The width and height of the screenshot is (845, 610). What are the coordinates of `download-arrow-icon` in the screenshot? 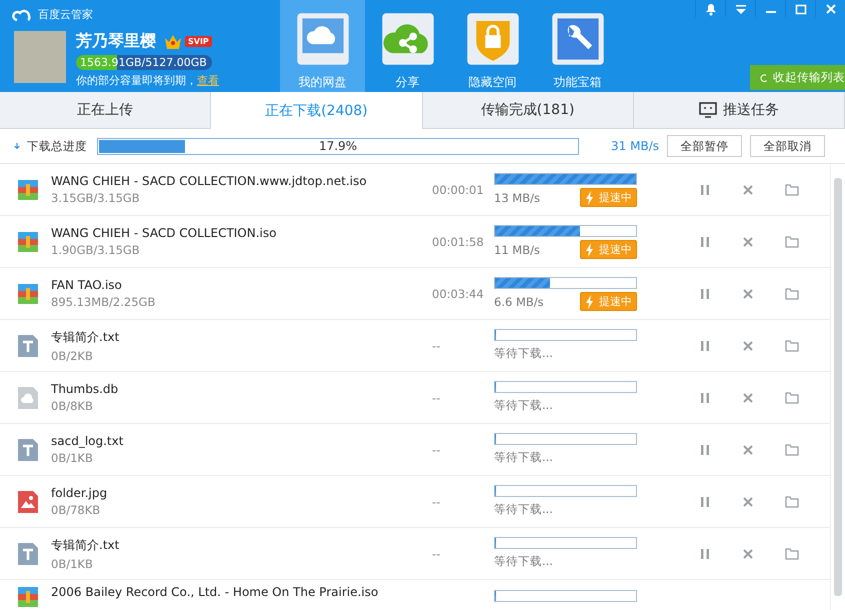 It's located at (17, 146).